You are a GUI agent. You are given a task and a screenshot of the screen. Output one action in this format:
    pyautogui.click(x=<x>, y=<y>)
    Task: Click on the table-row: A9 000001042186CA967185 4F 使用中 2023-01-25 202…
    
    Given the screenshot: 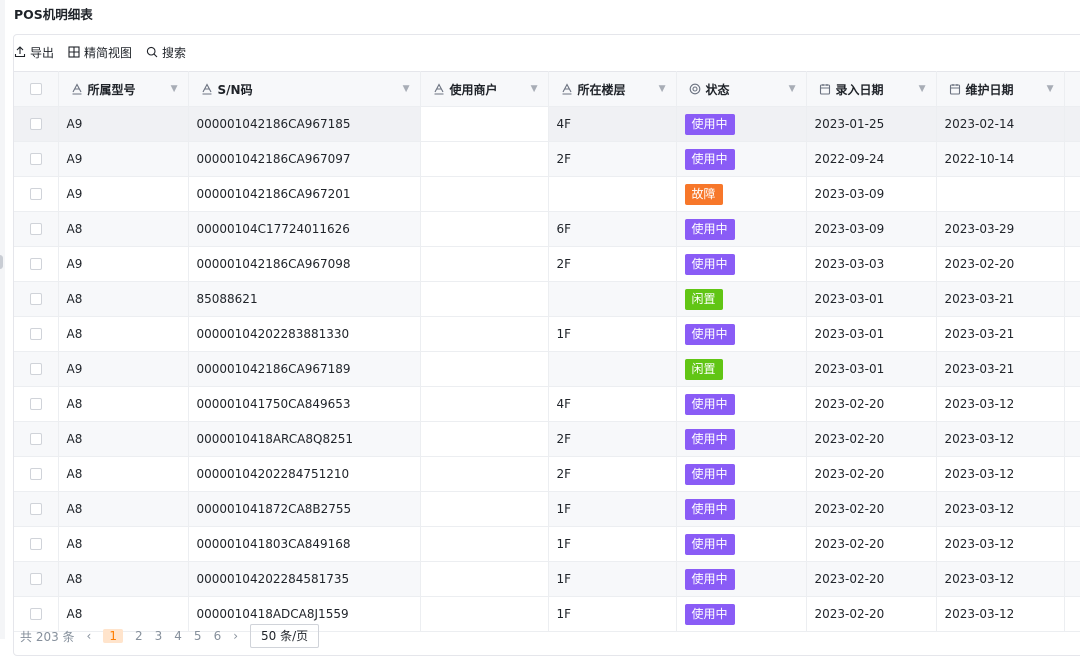 What is the action you would take?
    pyautogui.click(x=547, y=124)
    